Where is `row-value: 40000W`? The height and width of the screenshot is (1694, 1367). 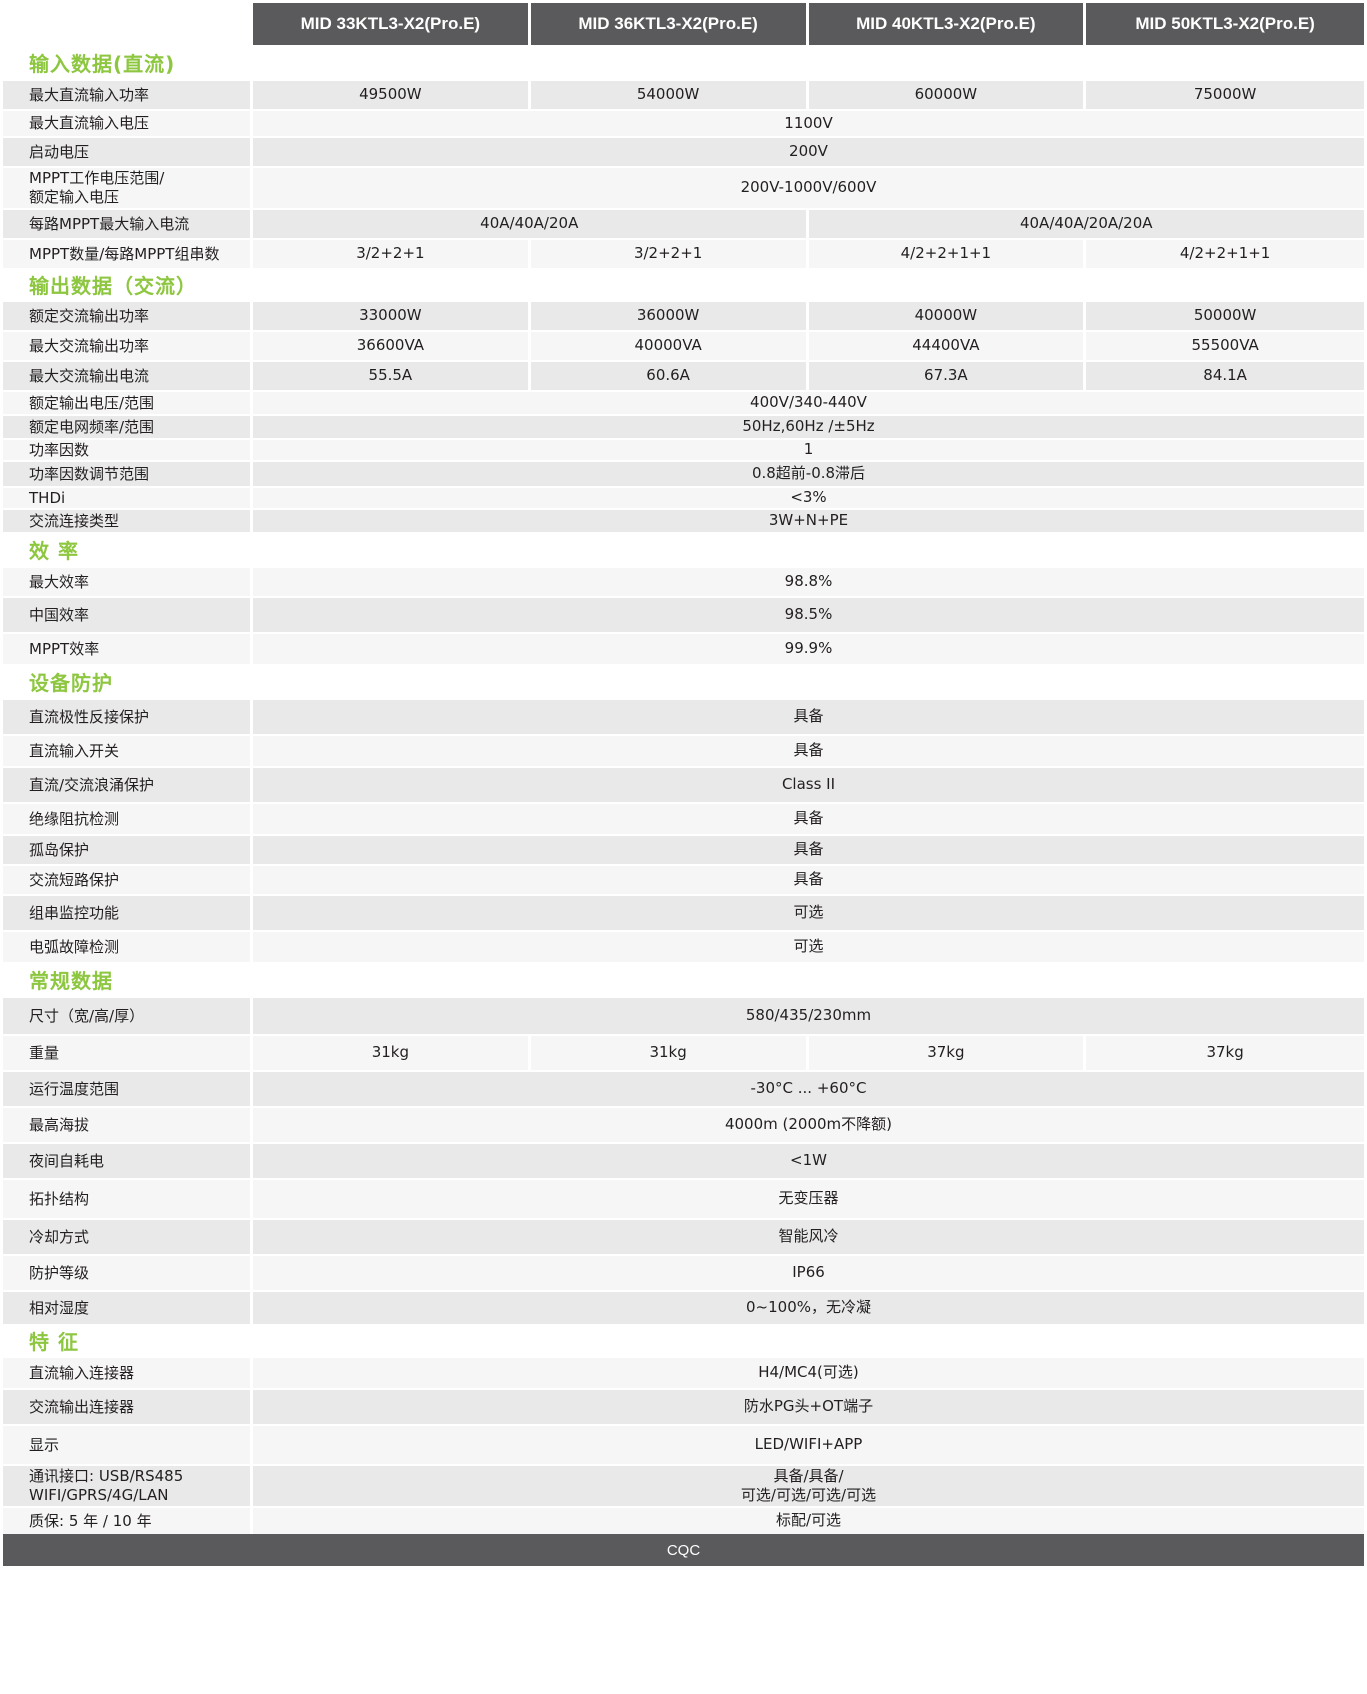
row-value: 40000W is located at coordinates (947, 315).